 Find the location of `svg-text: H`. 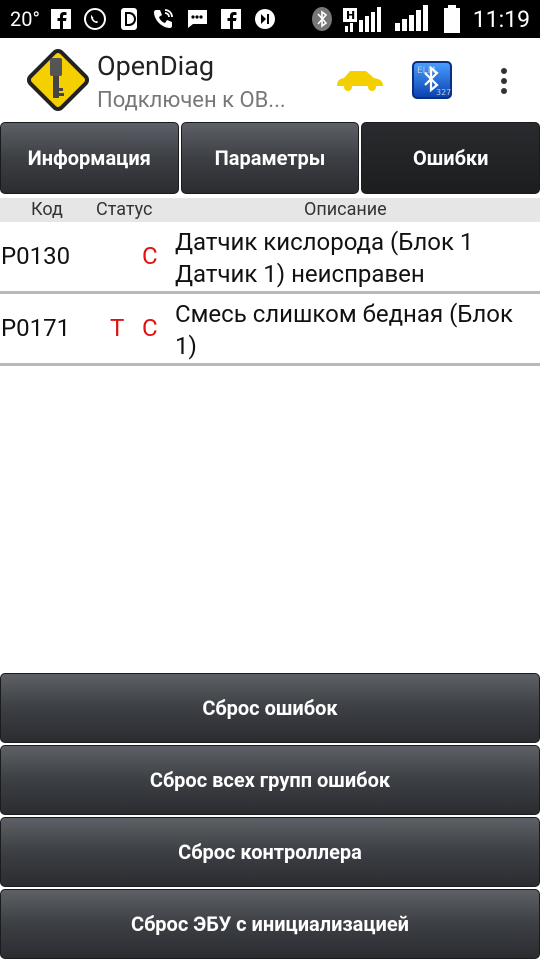

svg-text: H is located at coordinates (350, 15).